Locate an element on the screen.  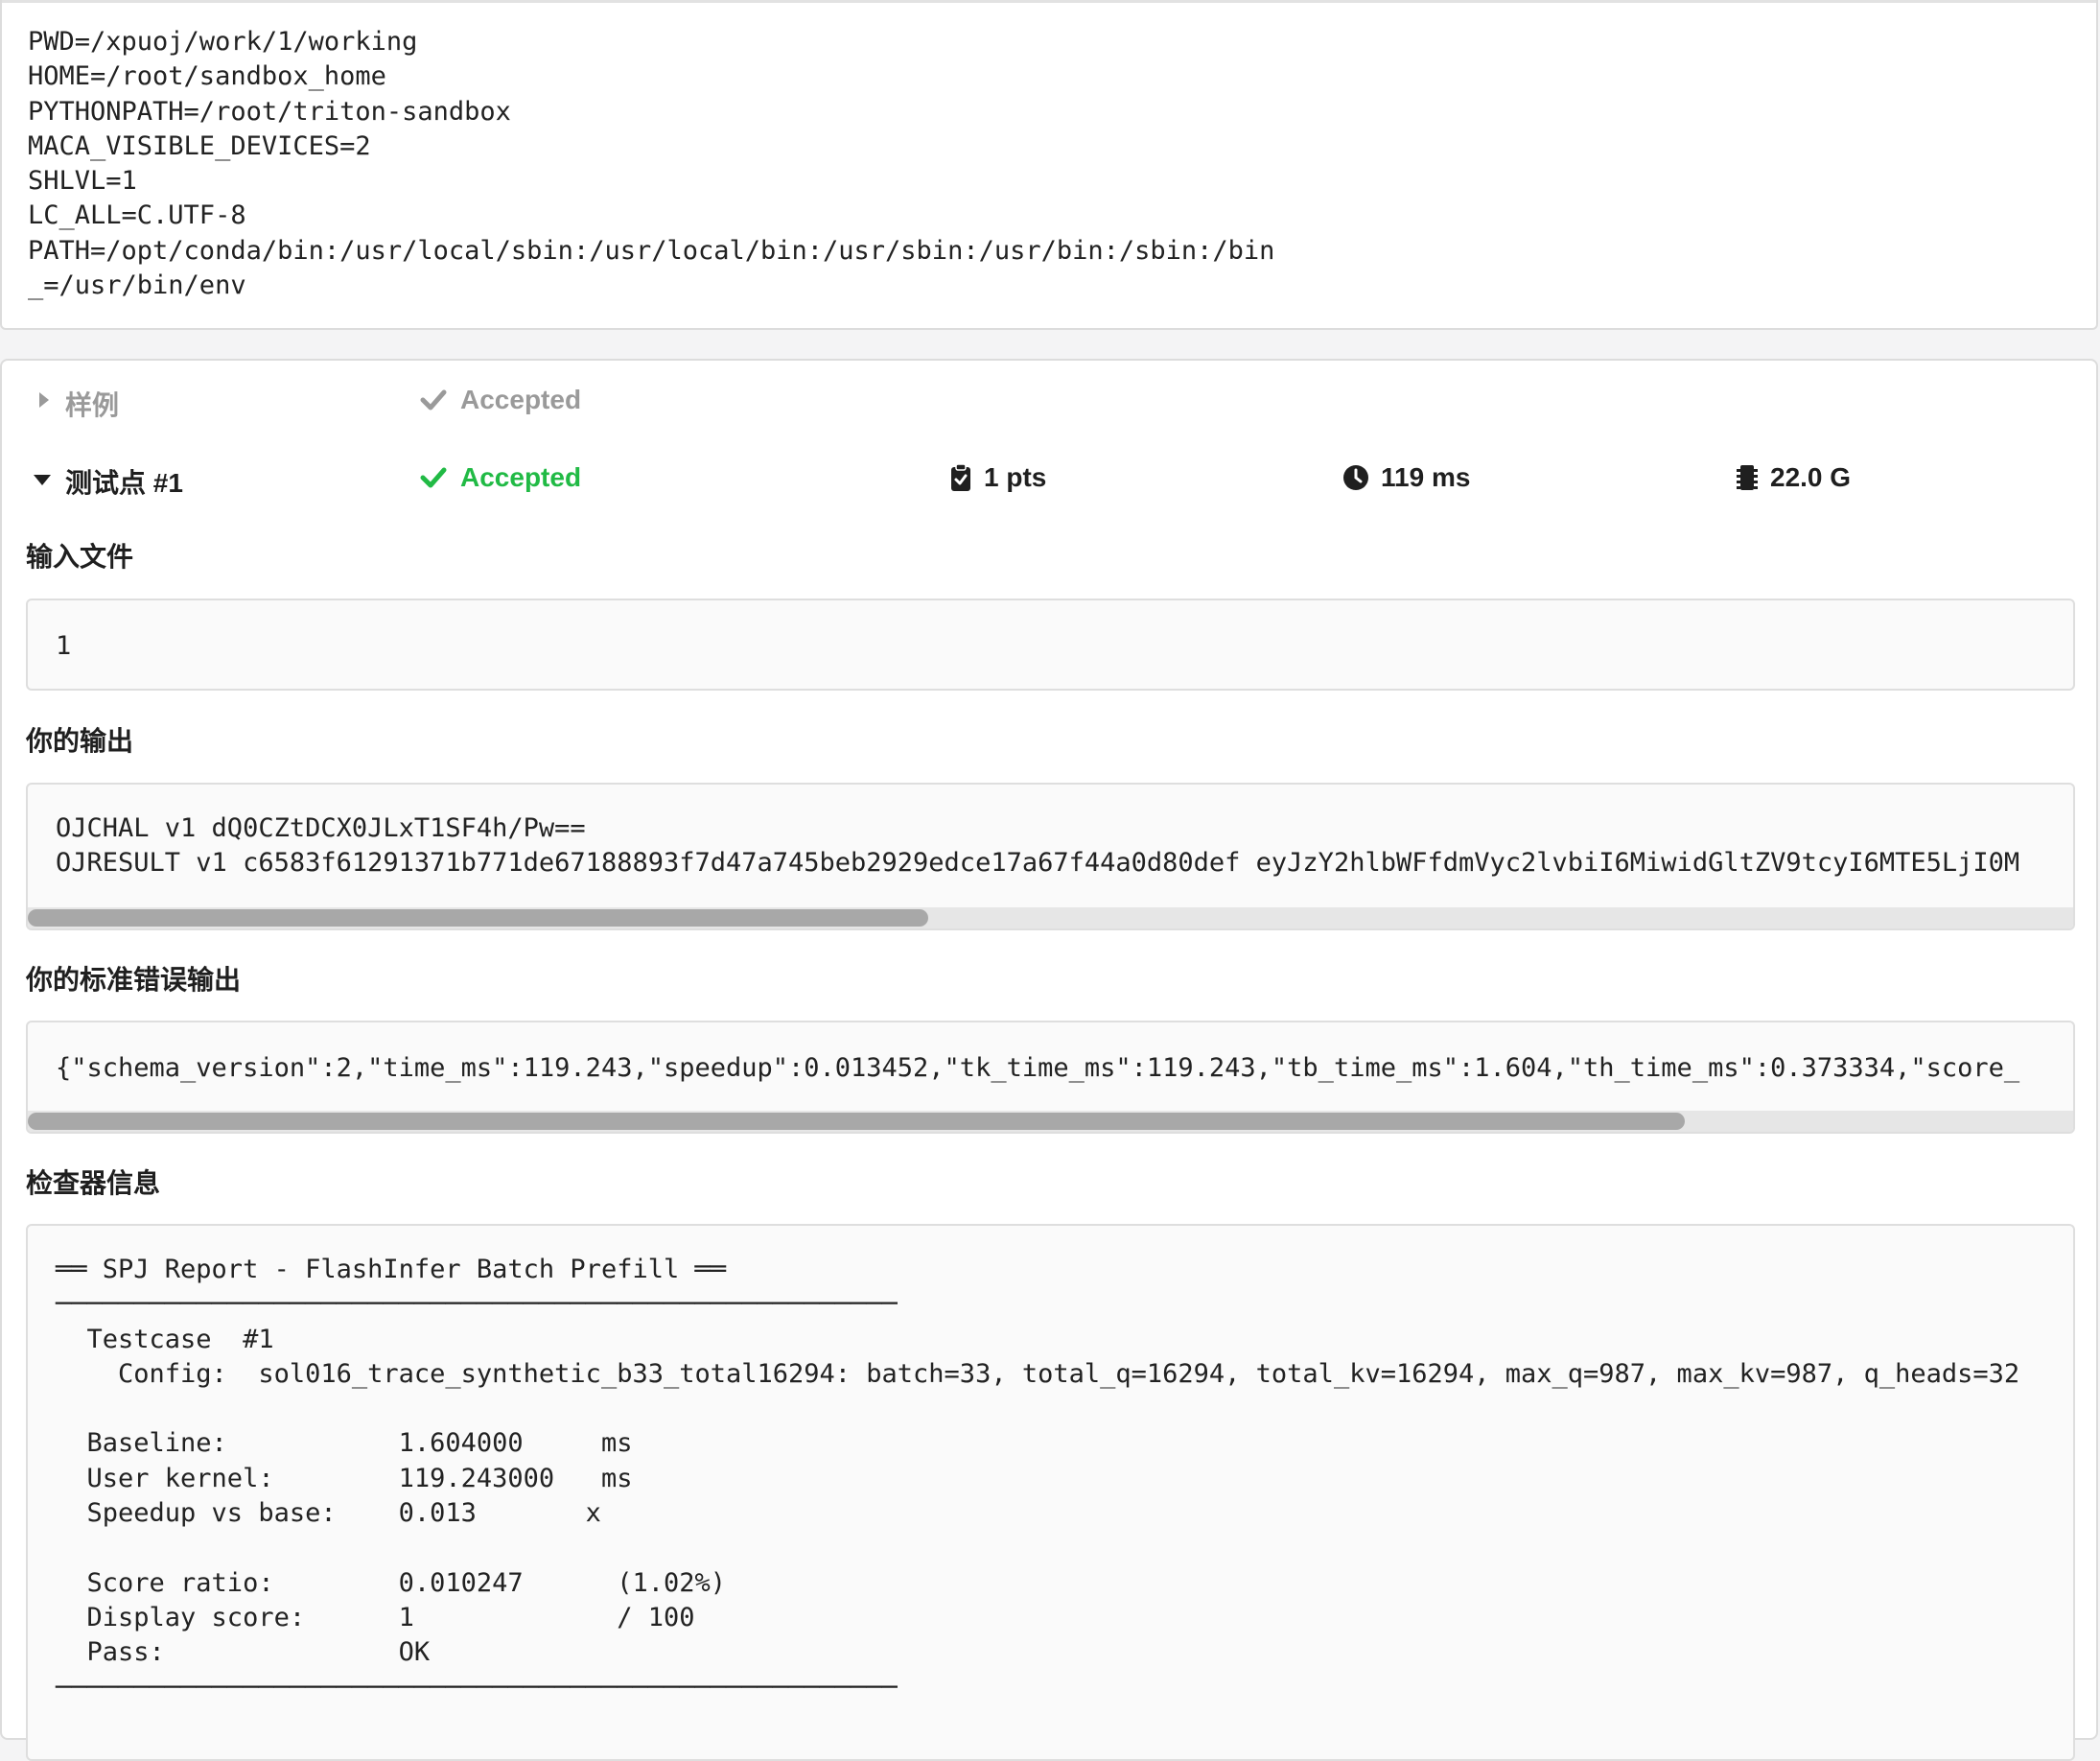
caret-right-icon is located at coordinates (44, 400).